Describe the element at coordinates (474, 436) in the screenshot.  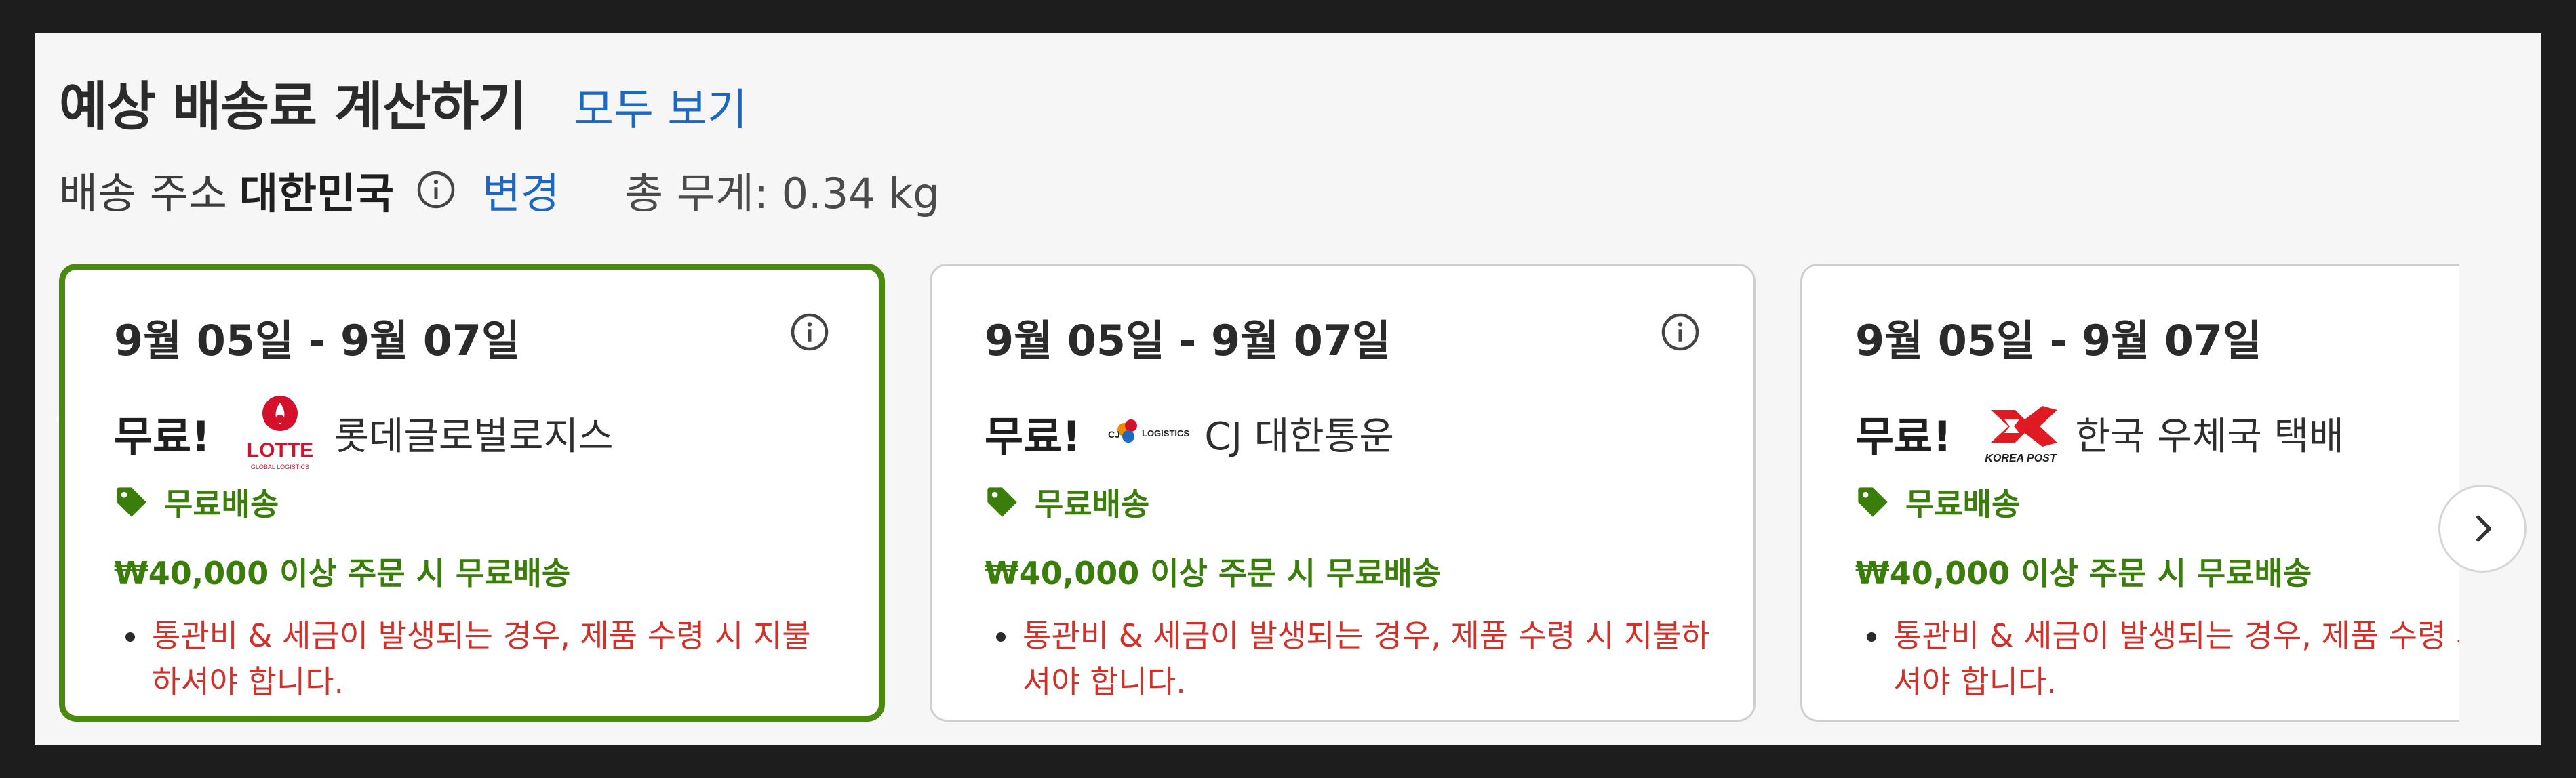
I see `carrier-name: 롯데글로벌로지스` at that location.